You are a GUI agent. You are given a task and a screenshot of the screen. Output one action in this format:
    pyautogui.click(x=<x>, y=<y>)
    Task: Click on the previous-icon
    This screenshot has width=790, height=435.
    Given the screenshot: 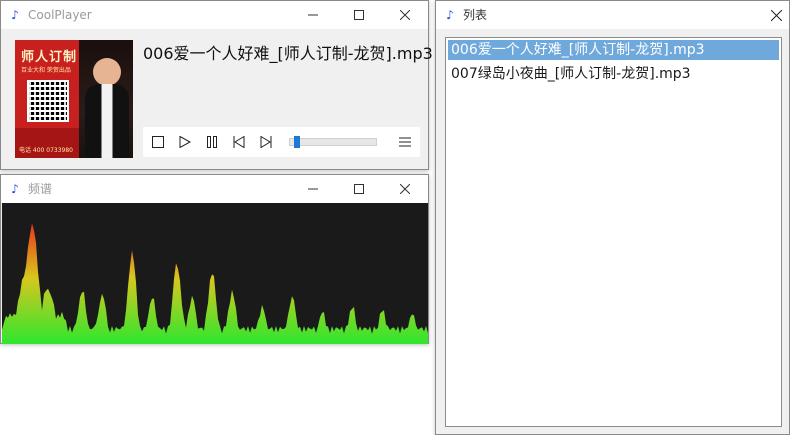 What is the action you would take?
    pyautogui.click(x=239, y=142)
    